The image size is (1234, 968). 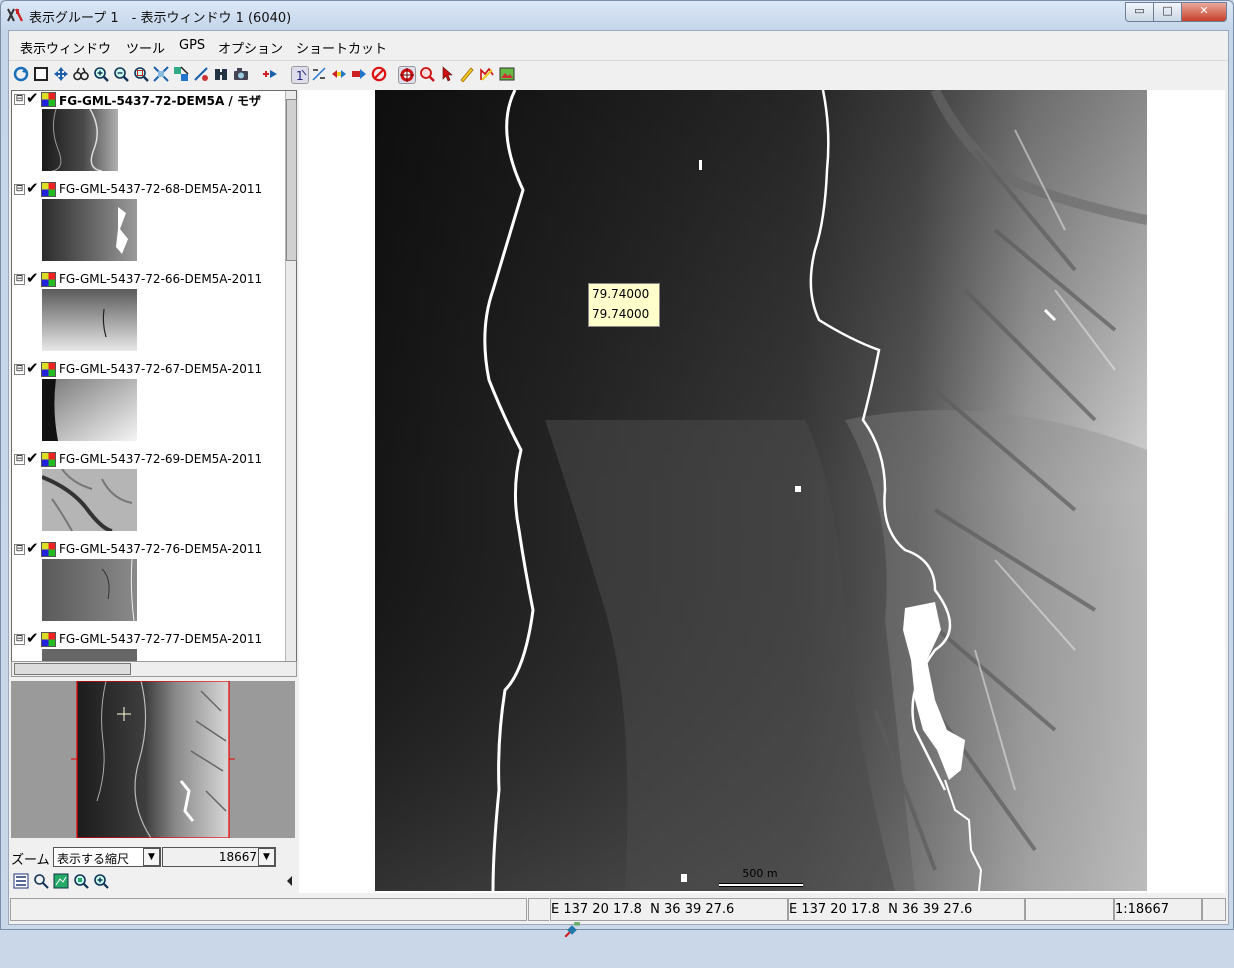 What do you see at coordinates (291, 376) in the screenshot?
I see `layer-list-scrollbar` at bounding box center [291, 376].